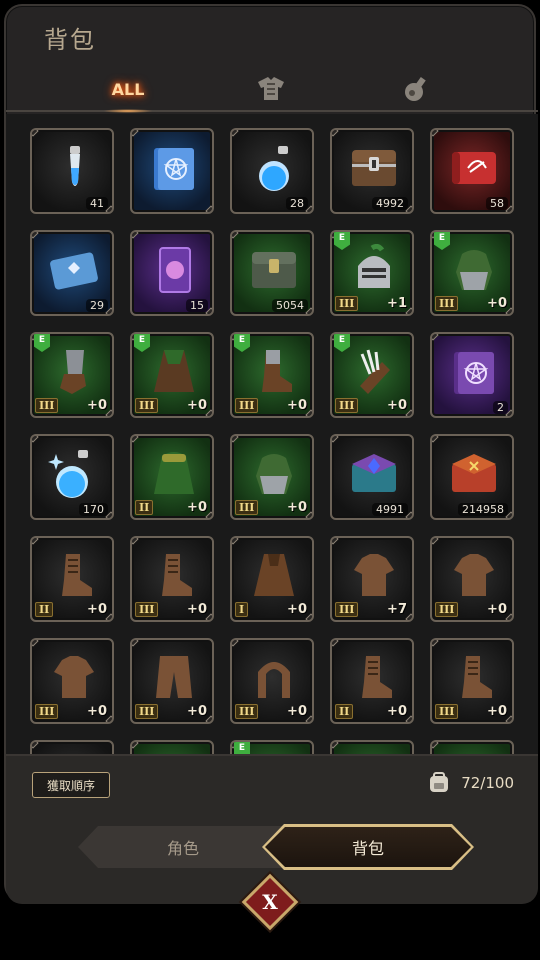 The image size is (540, 960). Describe the element at coordinates (72, 171) in the screenshot. I see `inventory-slot: 41` at that location.